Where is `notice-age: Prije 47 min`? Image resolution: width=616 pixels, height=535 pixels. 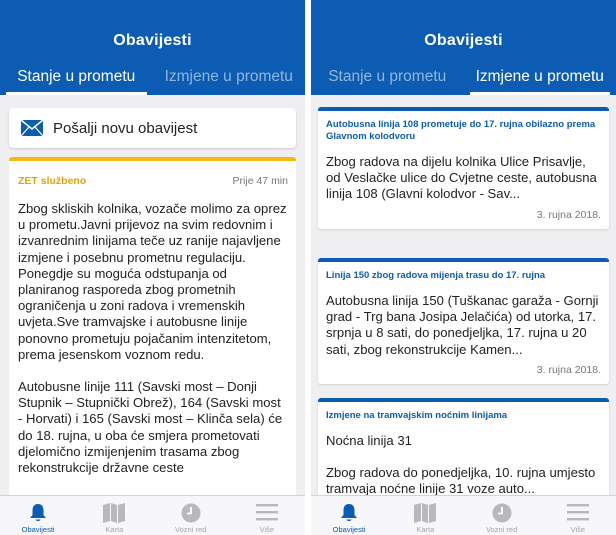 notice-age: Prije 47 min is located at coordinates (260, 181).